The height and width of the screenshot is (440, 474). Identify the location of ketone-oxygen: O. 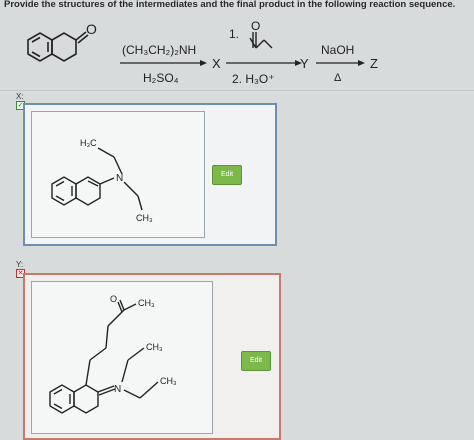
(91, 29).